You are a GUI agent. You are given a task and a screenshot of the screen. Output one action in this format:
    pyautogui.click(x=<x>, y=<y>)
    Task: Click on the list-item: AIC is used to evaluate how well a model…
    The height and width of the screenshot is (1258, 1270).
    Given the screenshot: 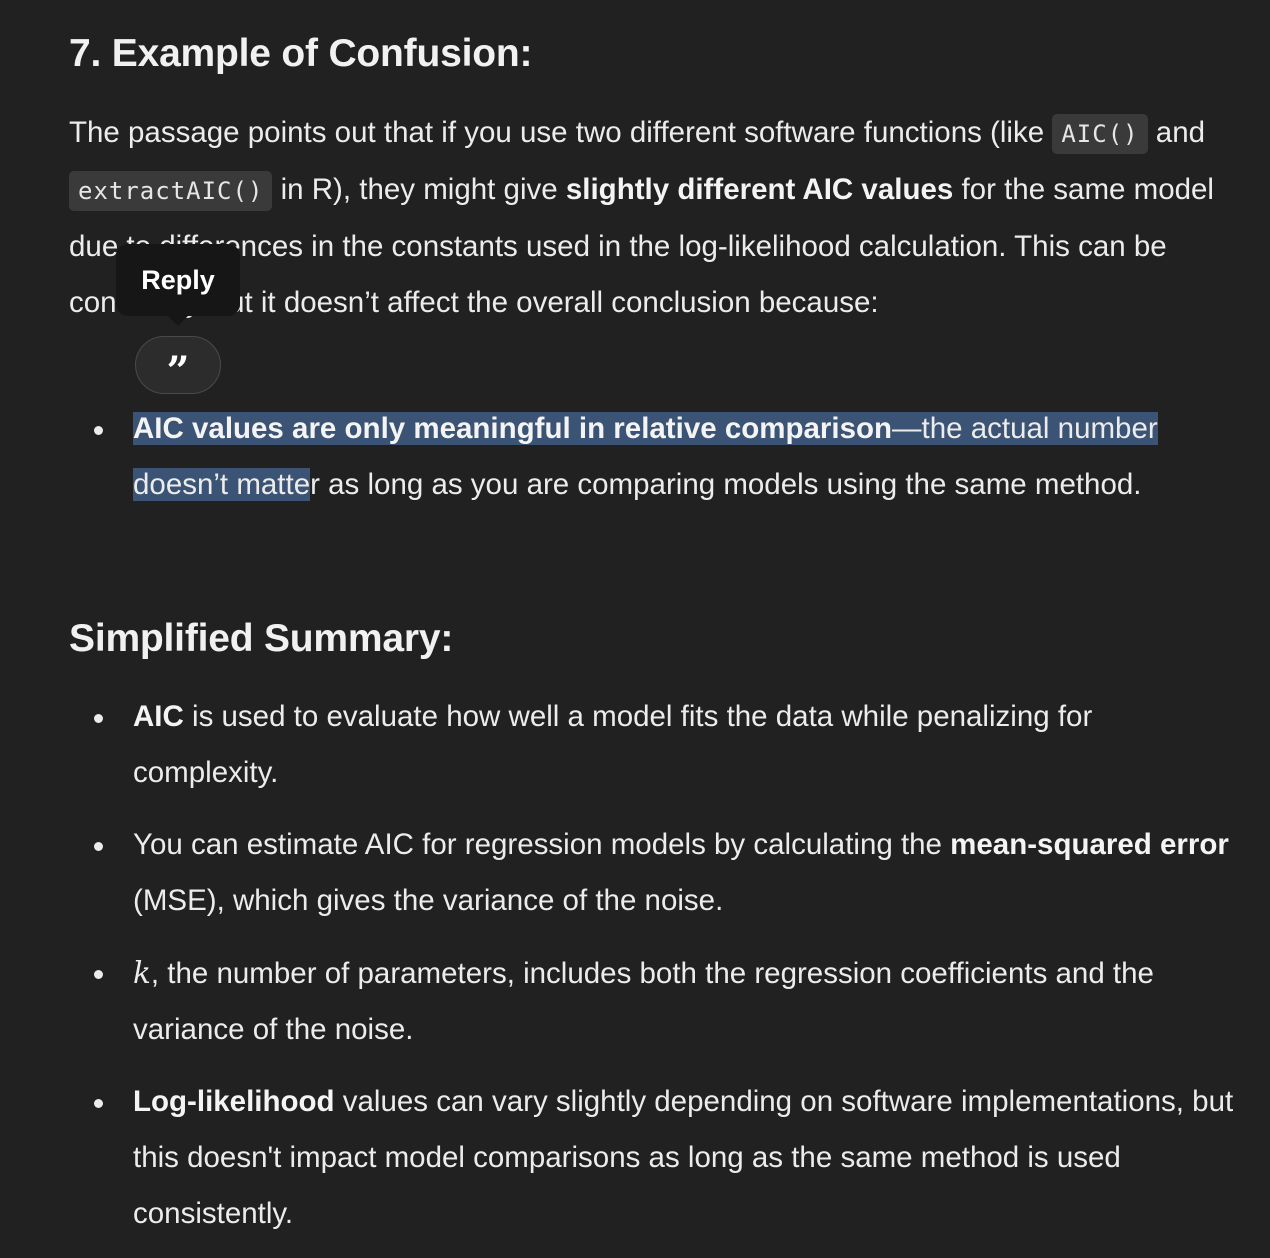 What is the action you would take?
    pyautogui.click(x=656, y=745)
    